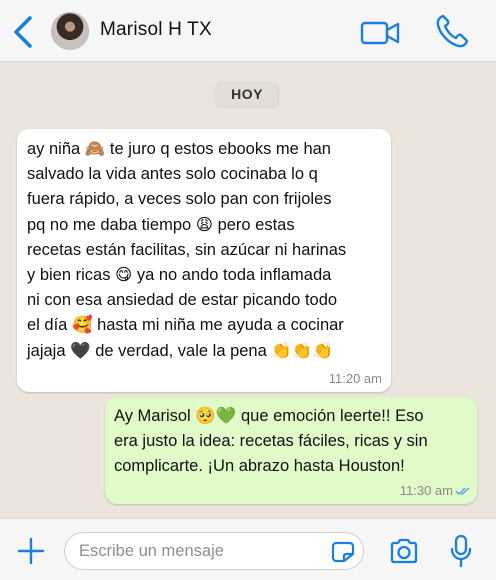 The image size is (496, 580). I want to click on message-input, so click(201, 551).